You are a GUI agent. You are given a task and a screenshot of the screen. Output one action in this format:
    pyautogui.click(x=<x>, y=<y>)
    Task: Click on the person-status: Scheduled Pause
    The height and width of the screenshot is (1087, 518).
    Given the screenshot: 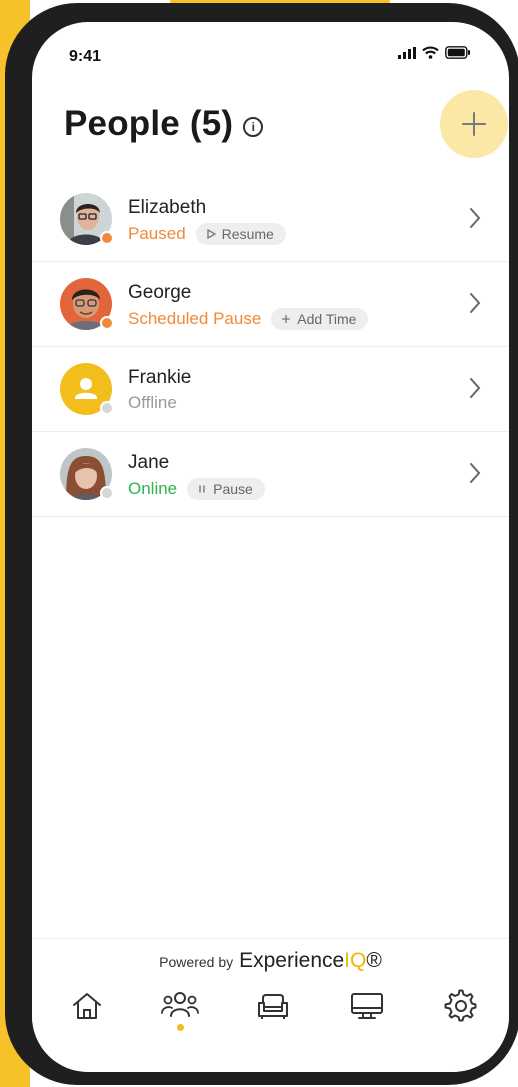 What is the action you would take?
    pyautogui.click(x=195, y=318)
    